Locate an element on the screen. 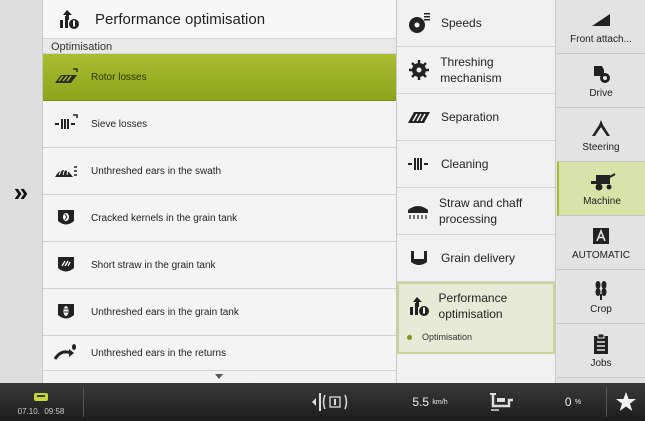 This screenshot has width=645, height=421. category-threshing: Threshing mechanism is located at coordinates (476, 70).